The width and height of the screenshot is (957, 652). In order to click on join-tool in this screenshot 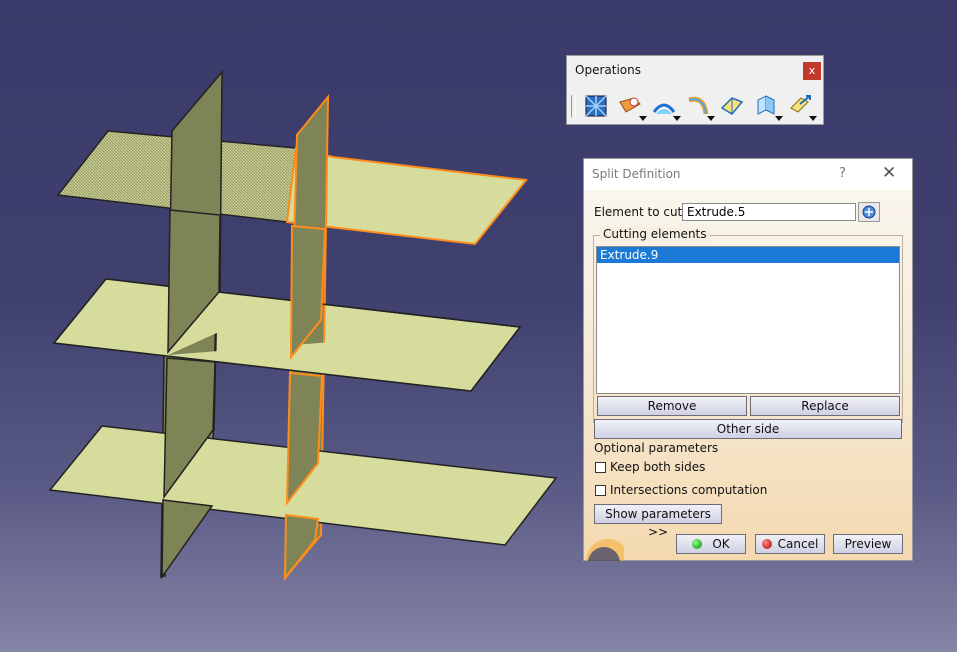, I will do `click(597, 106)`.